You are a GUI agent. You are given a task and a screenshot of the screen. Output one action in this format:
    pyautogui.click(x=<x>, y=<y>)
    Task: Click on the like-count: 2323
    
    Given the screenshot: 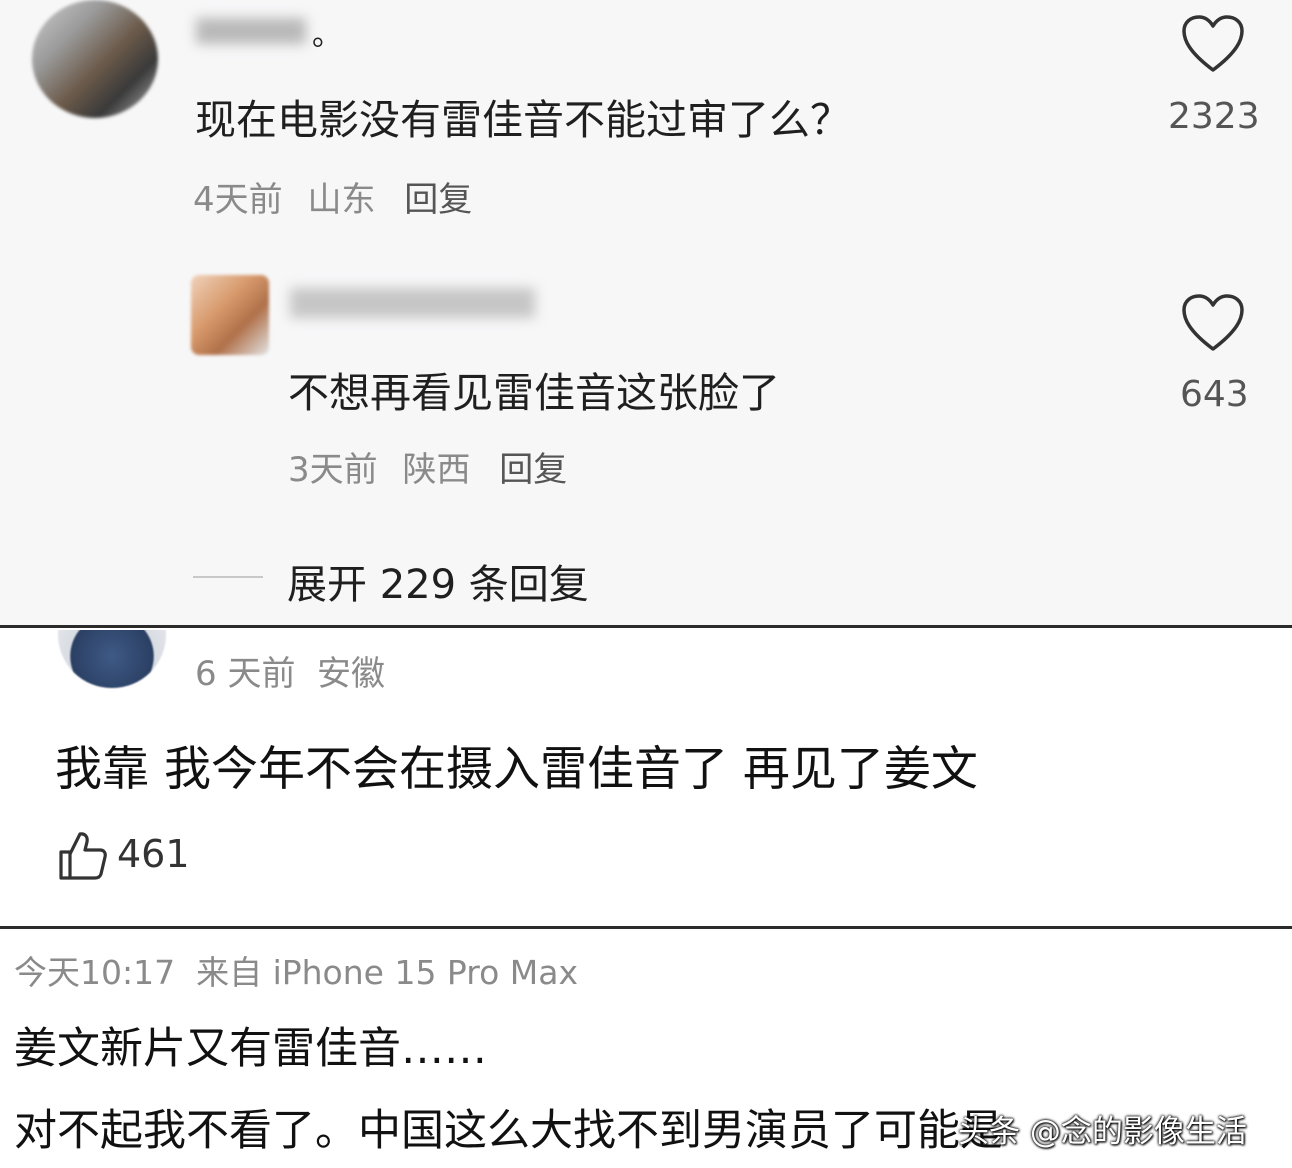 What is the action you would take?
    pyautogui.click(x=1214, y=116)
    